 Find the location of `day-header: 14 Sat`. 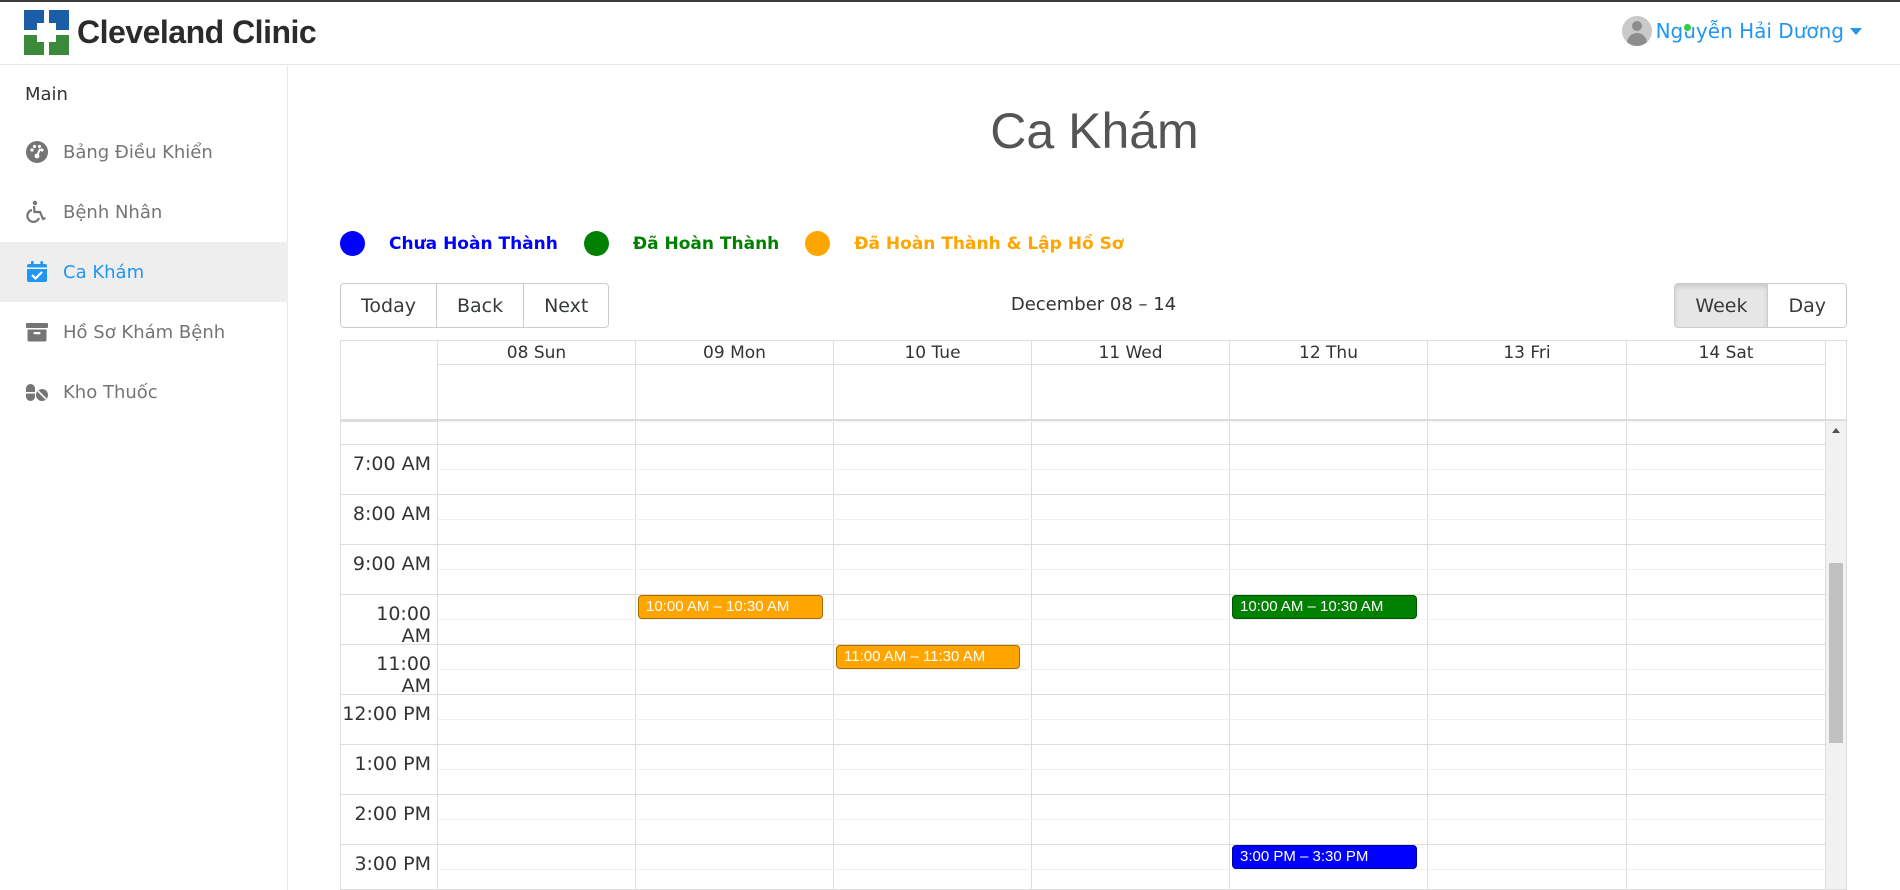

day-header: 14 Sat is located at coordinates (1726, 380).